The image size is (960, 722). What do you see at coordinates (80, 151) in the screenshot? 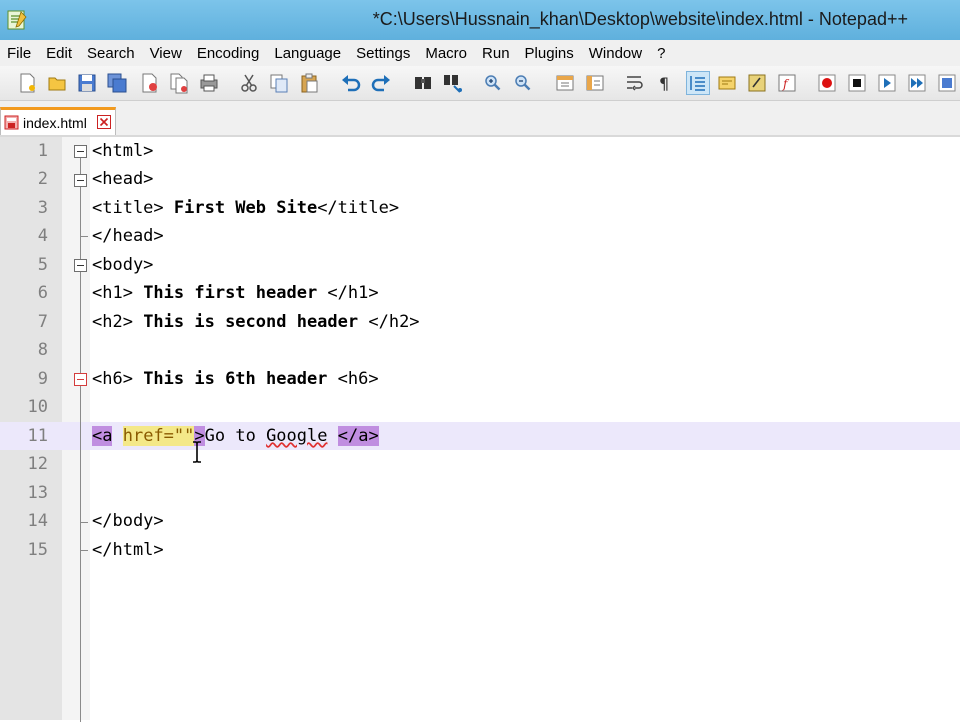
I see `fold-toggle-html` at bounding box center [80, 151].